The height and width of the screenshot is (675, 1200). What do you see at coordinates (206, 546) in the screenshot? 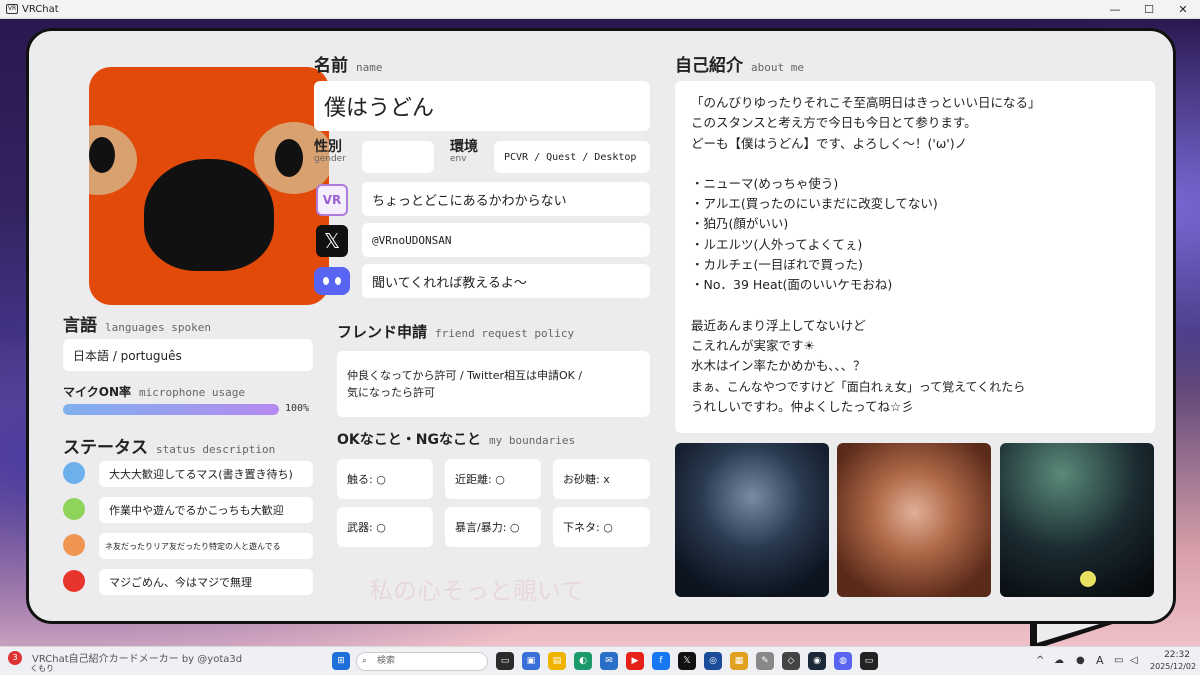
I see `status-item: ネ友だったりリア友だったり特定の人と遊んでる` at bounding box center [206, 546].